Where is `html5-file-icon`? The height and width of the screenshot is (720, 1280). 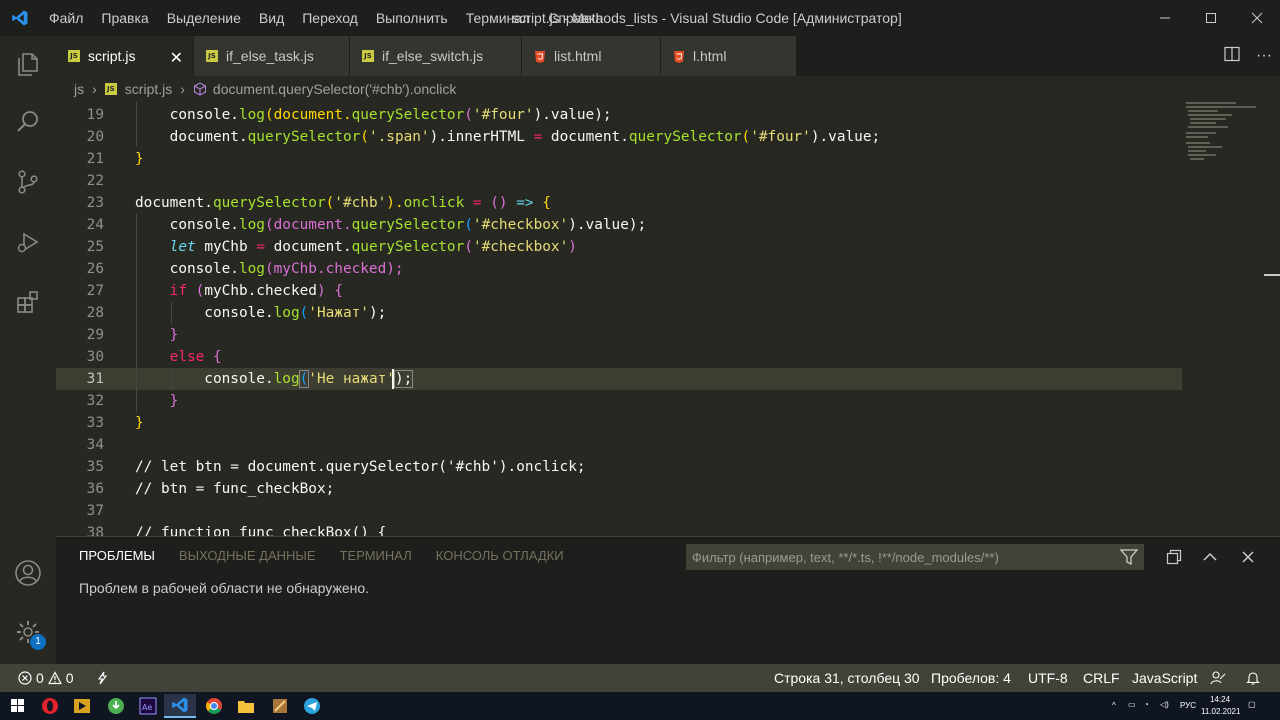
html5-file-icon is located at coordinates (679, 56).